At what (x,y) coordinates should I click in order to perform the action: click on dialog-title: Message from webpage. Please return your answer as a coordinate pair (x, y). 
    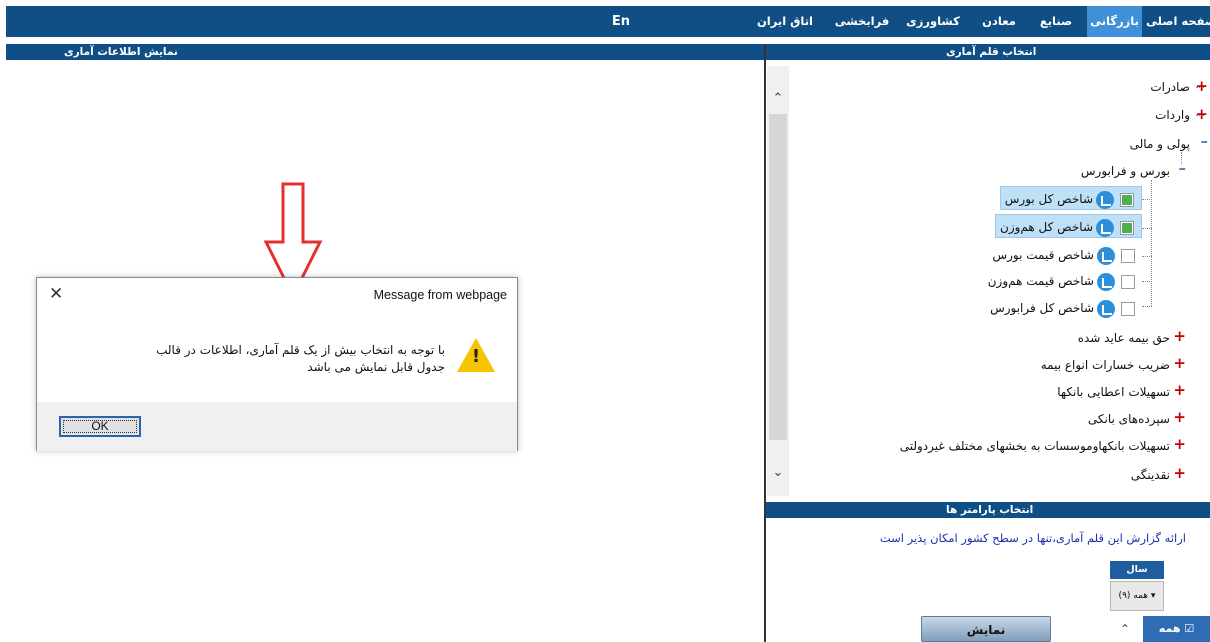
    Looking at the image, I should click on (440, 295).